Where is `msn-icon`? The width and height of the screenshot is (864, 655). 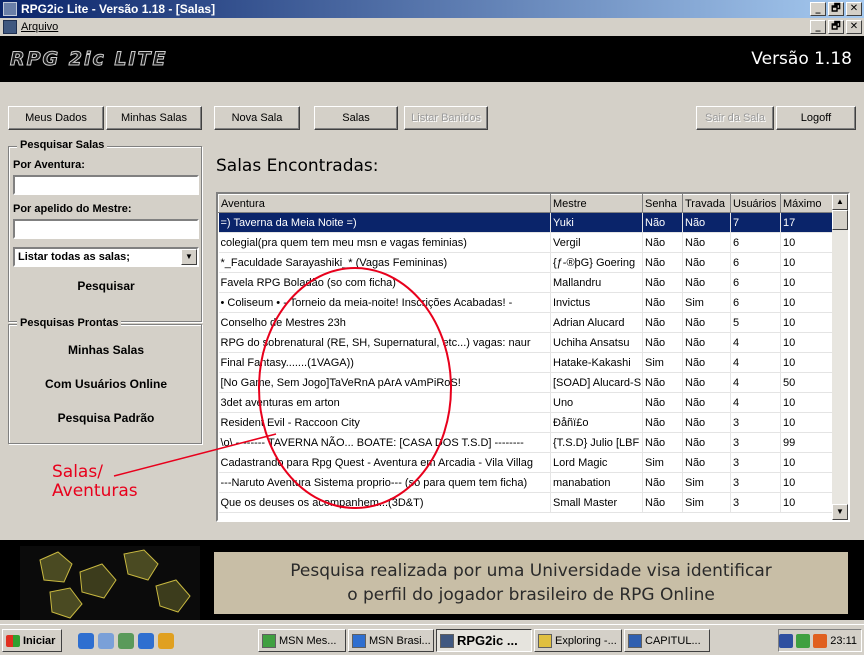 msn-icon is located at coordinates (269, 640).